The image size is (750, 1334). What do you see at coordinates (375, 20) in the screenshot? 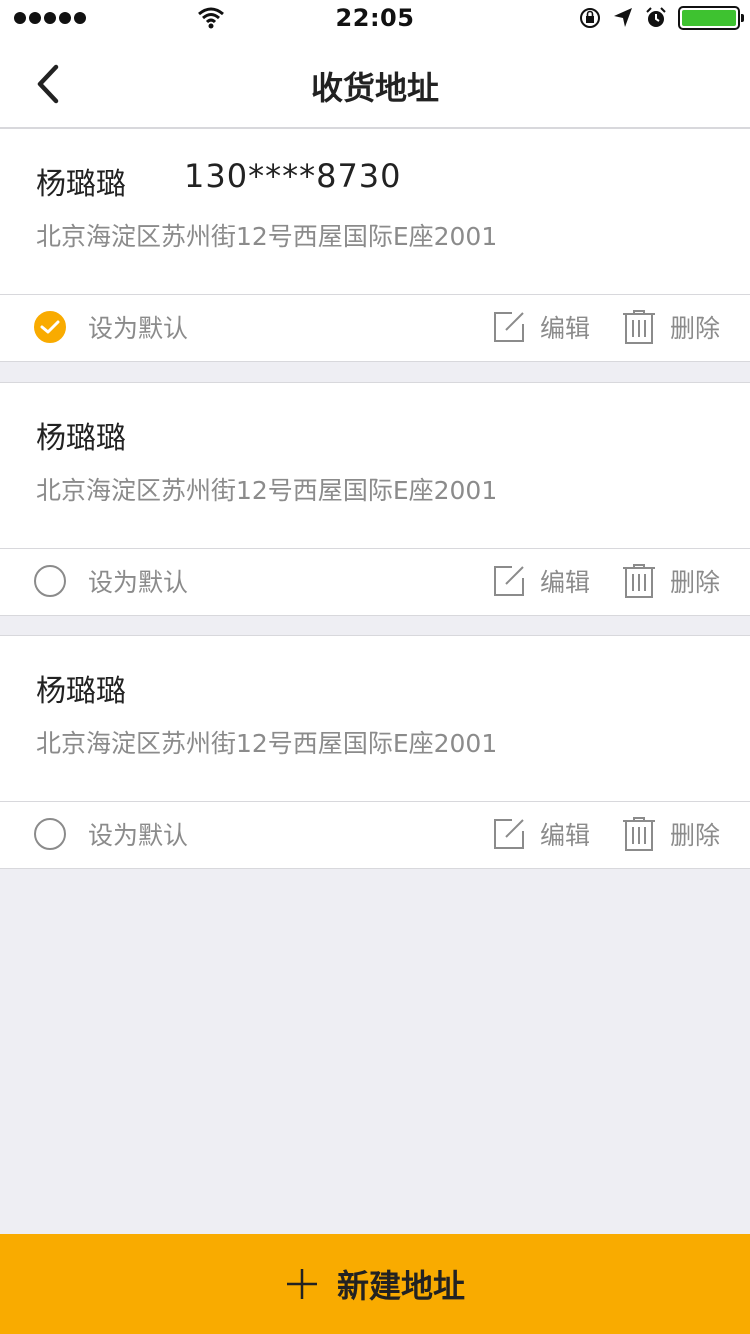
I see `status-bar: 22:05` at bounding box center [375, 20].